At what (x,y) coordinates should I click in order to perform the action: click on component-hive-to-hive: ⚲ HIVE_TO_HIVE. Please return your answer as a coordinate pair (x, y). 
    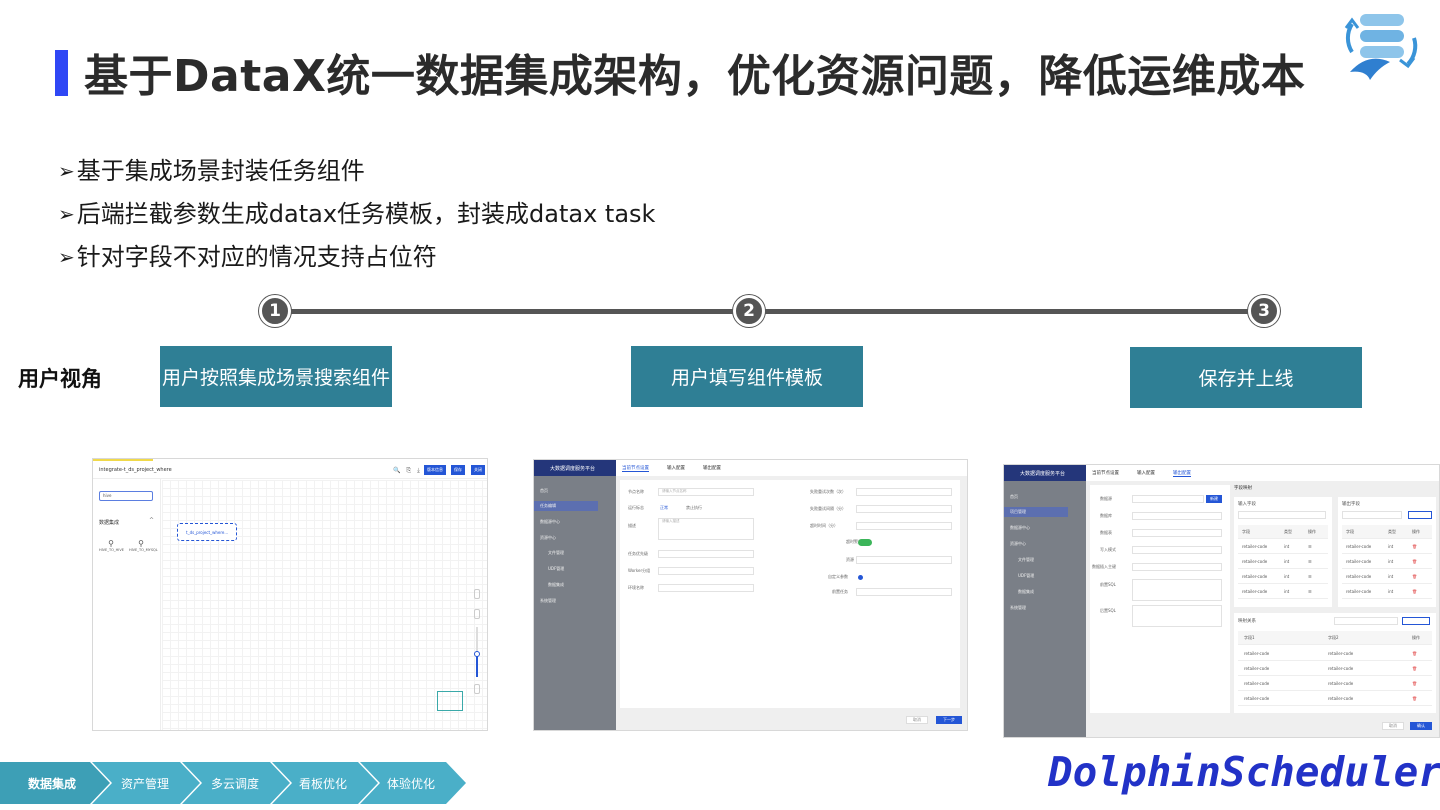
    Looking at the image, I should click on (111, 545).